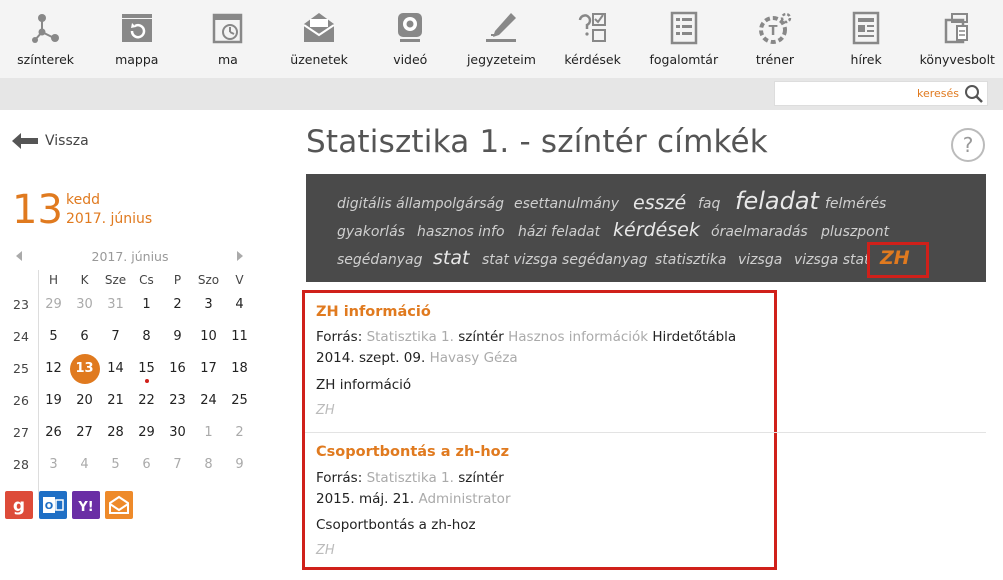 The height and width of the screenshot is (580, 1003). Describe the element at coordinates (559, 232) in the screenshot. I see `tag-link: házi feladat` at that location.